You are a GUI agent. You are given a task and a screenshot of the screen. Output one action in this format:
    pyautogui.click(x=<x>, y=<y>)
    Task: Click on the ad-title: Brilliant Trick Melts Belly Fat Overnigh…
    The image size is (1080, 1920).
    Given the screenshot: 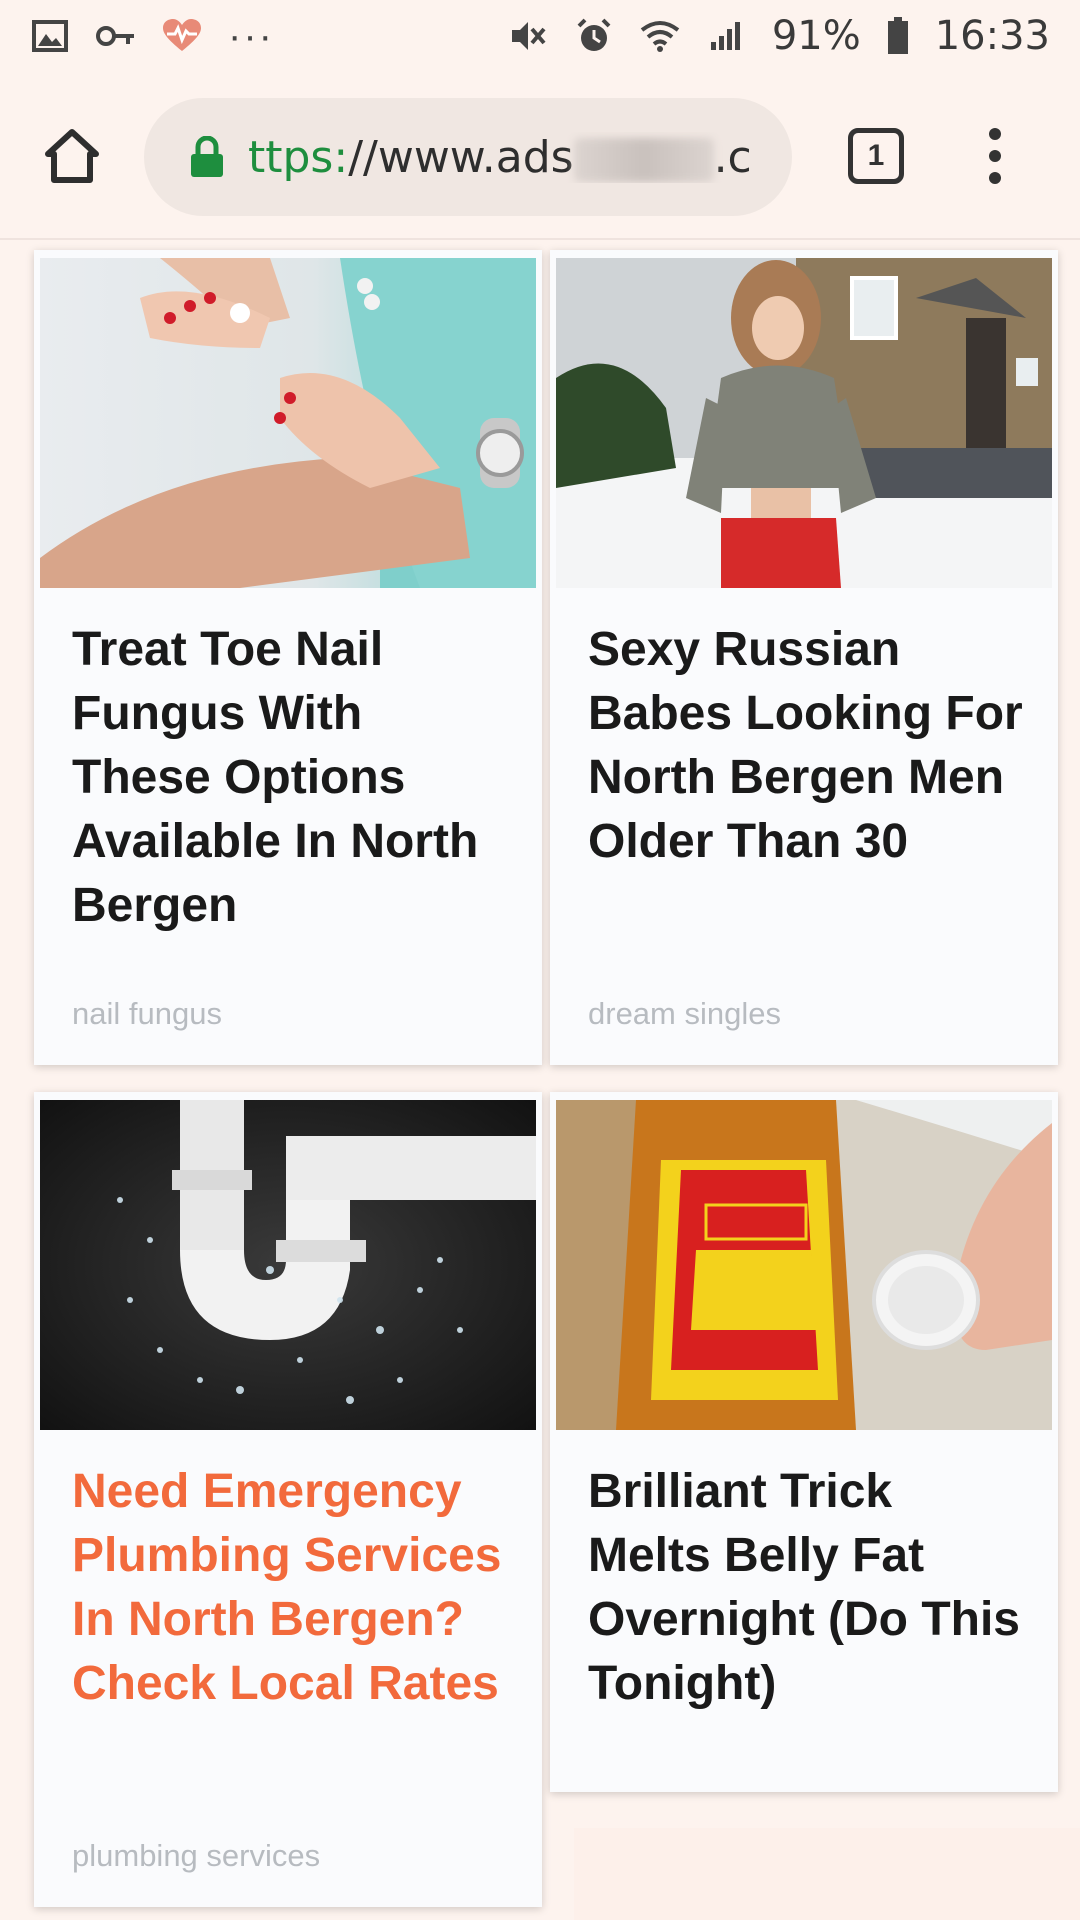 What is the action you would take?
    pyautogui.click(x=808, y=1588)
    